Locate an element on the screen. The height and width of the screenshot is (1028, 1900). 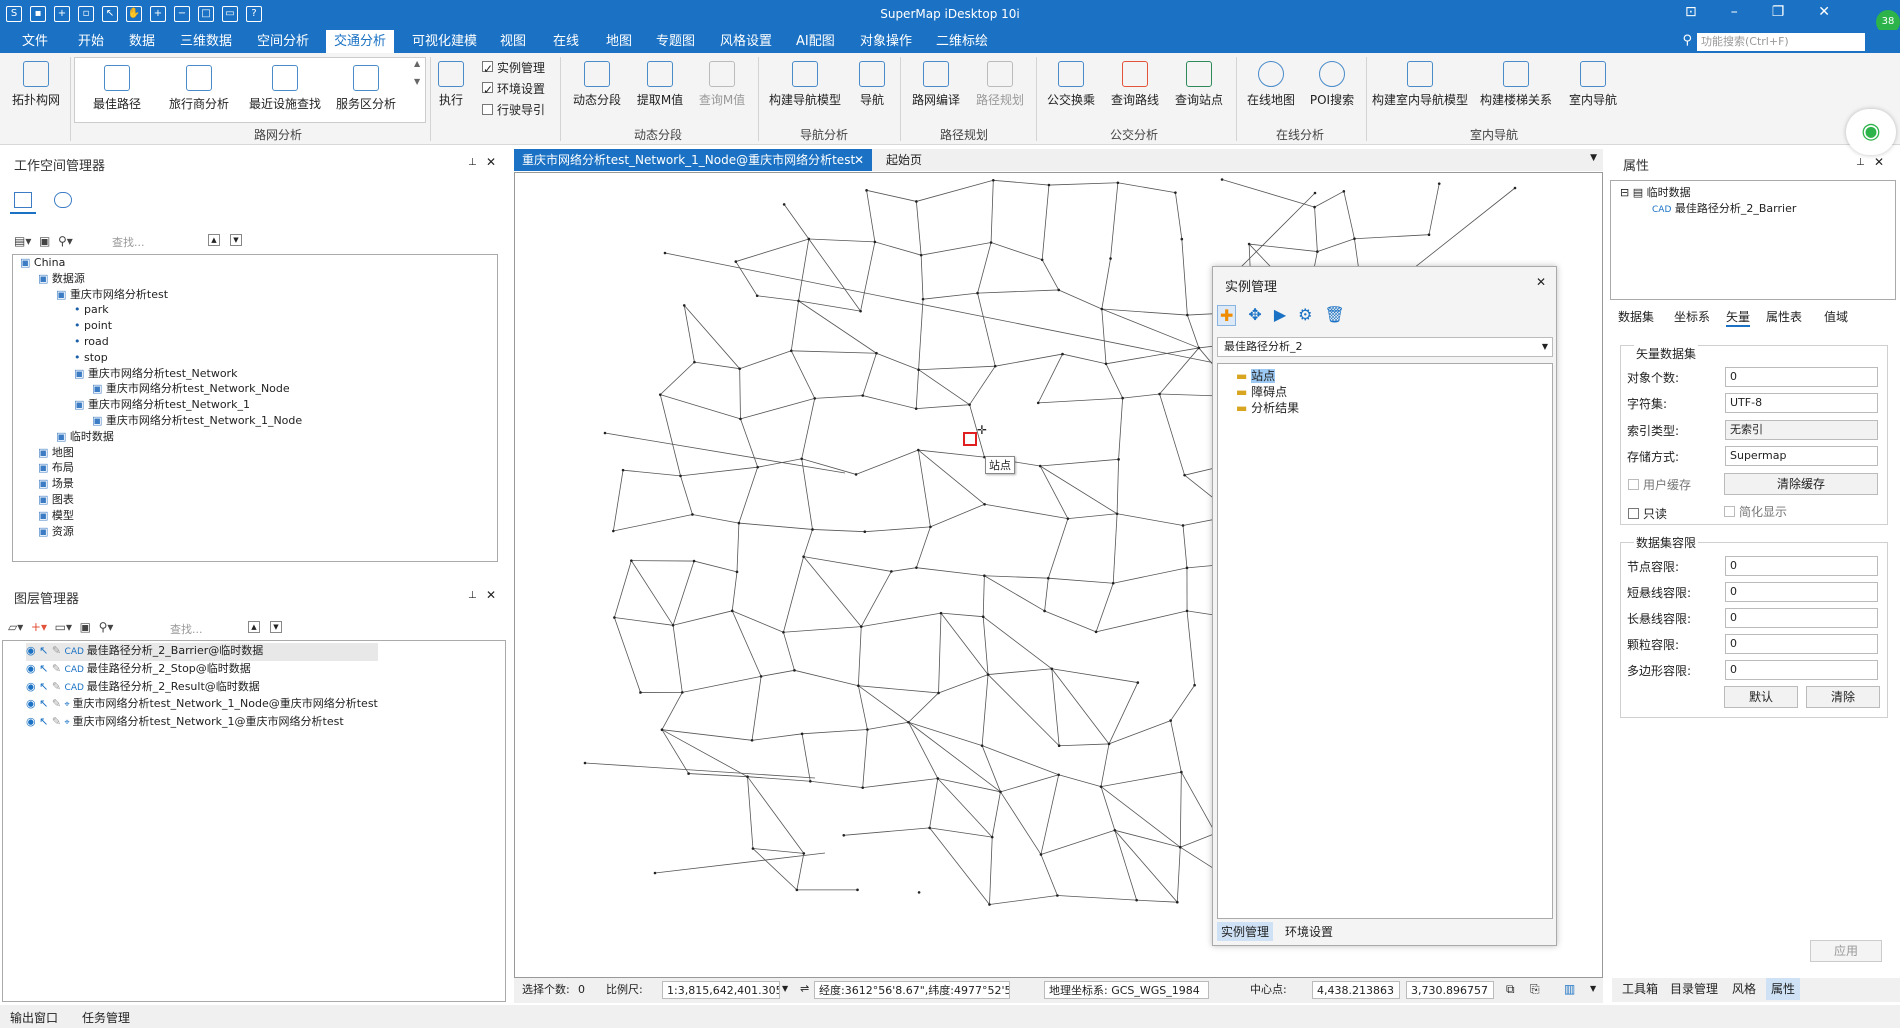
stair-relation-button: 构建楼梯关系 is located at coordinates (1516, 84).